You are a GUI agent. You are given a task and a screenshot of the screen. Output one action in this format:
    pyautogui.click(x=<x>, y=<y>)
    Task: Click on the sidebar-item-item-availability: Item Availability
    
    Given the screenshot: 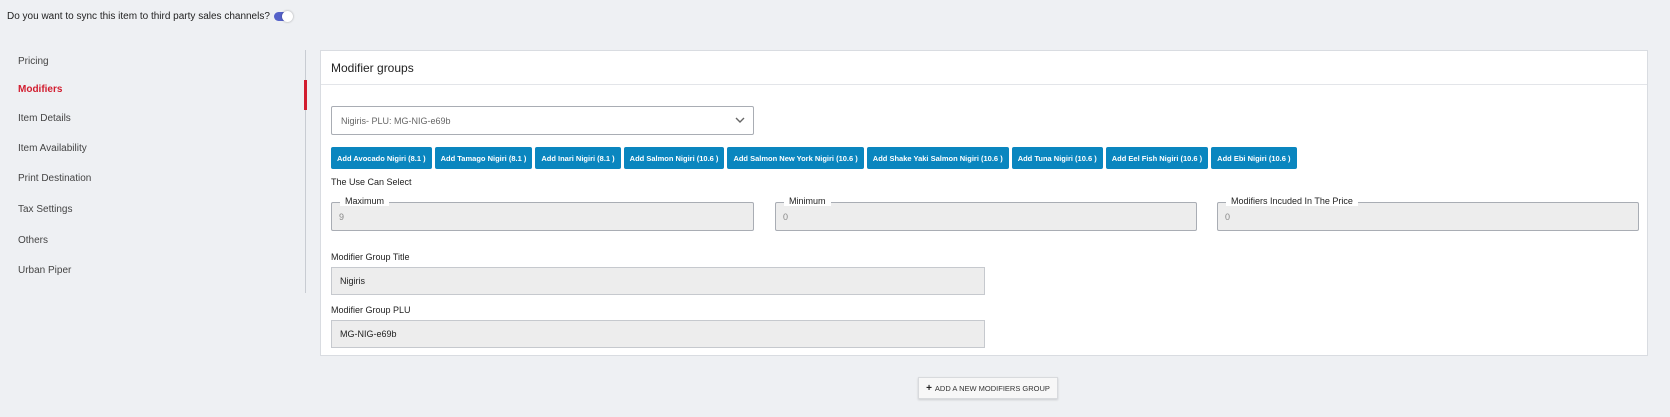 What is the action you would take?
    pyautogui.click(x=52, y=148)
    